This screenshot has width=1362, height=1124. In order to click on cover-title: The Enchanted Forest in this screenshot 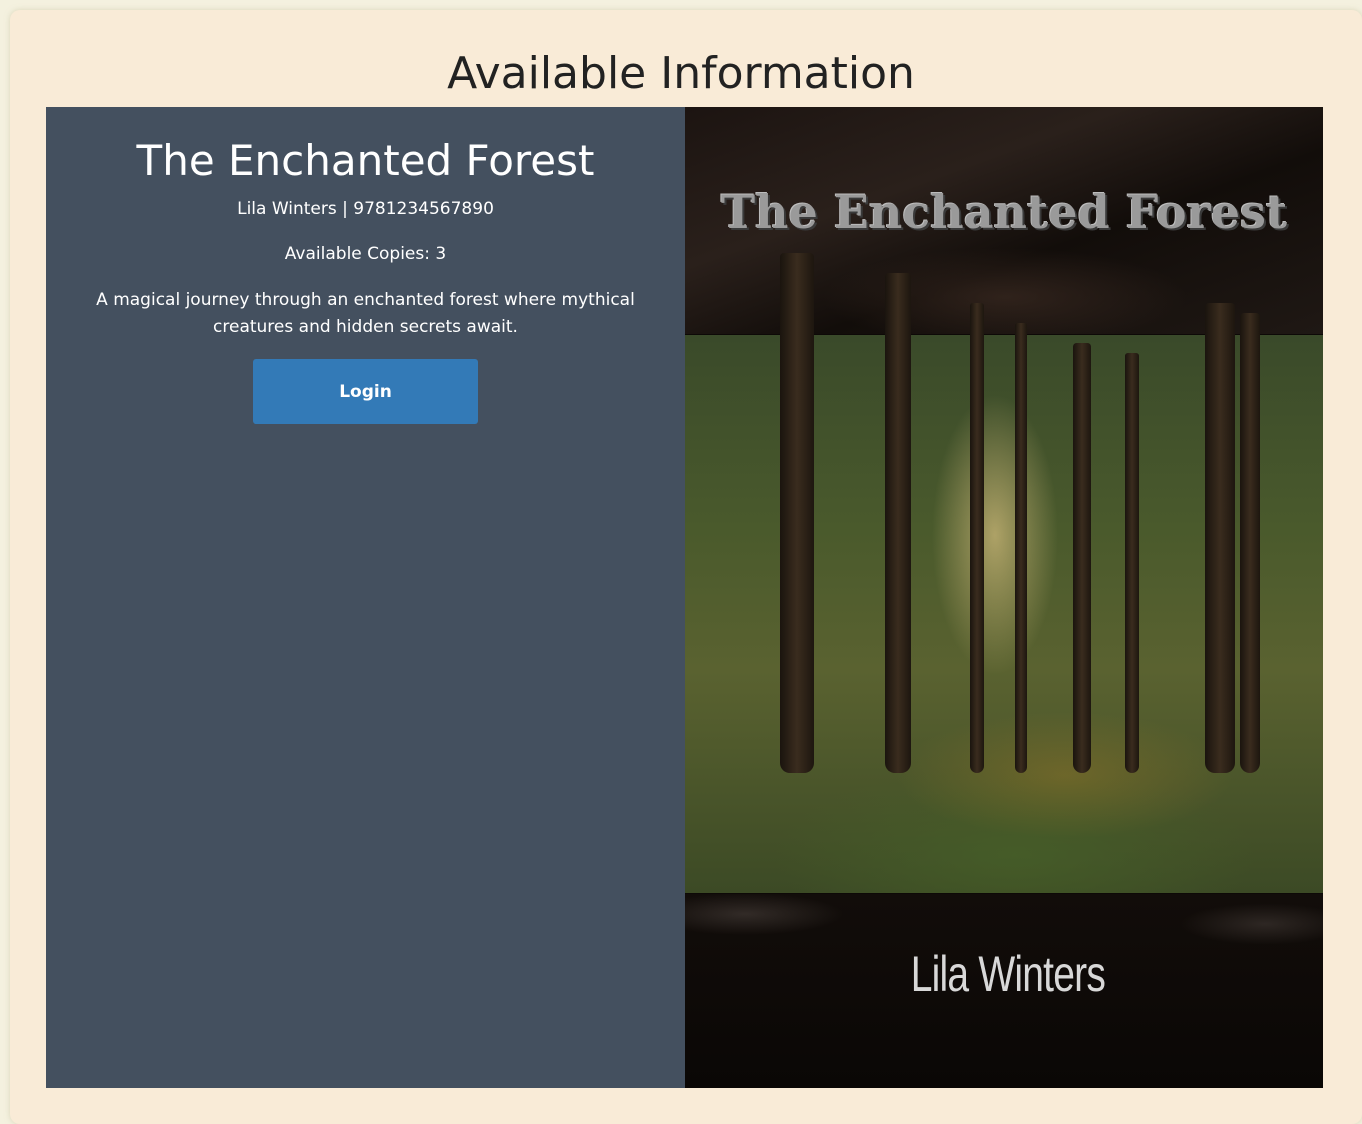, I will do `click(1004, 212)`.